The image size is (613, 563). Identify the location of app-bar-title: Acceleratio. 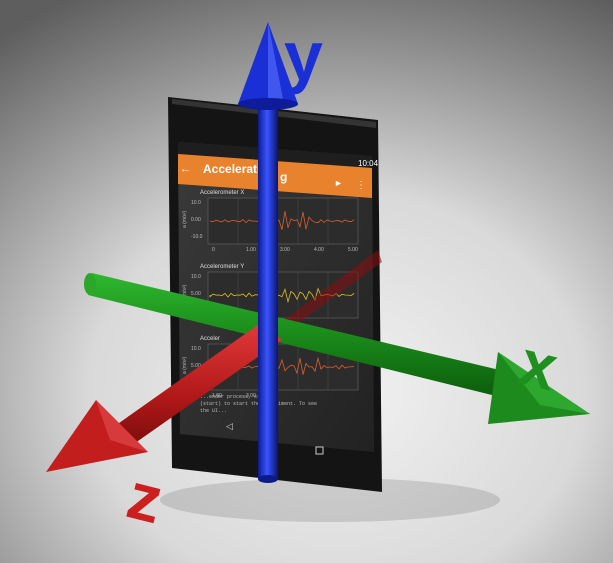
(235, 169).